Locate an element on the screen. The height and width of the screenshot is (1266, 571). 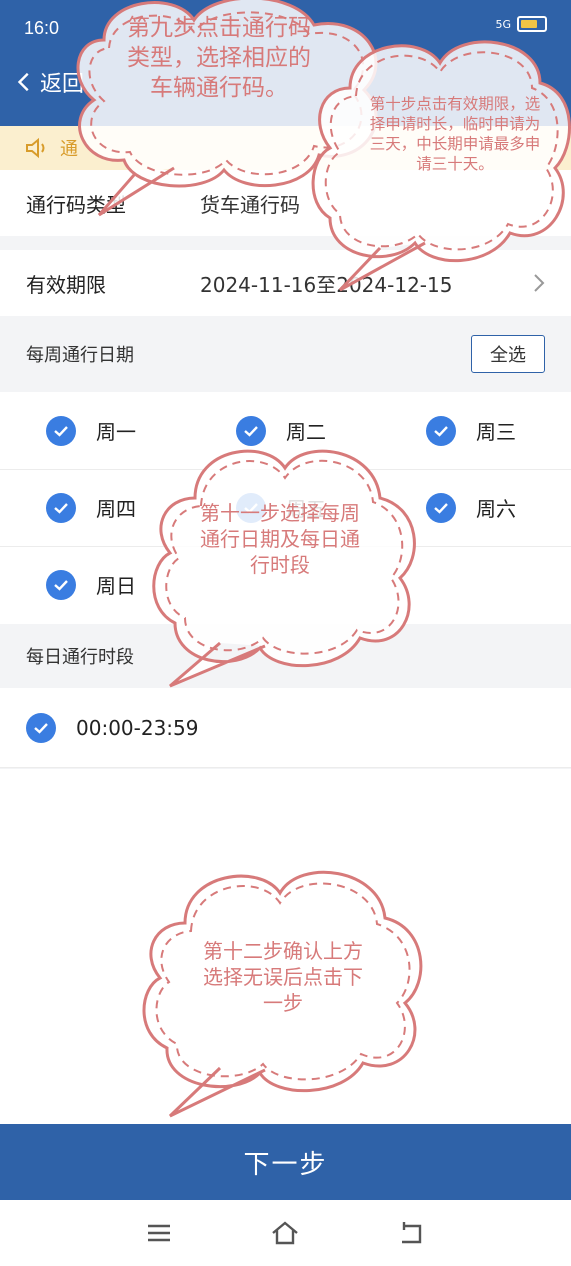
day-option-thu: 周四 is located at coordinates (91, 507).